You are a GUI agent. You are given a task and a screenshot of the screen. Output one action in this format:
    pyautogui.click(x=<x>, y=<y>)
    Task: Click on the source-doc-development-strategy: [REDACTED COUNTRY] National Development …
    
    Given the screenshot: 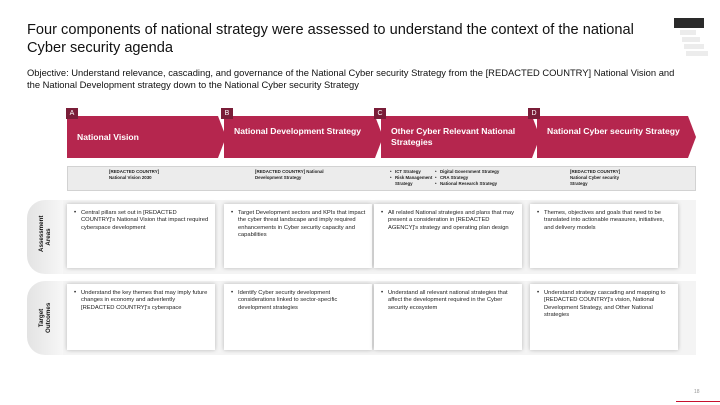 What is the action you would take?
    pyautogui.click(x=289, y=175)
    